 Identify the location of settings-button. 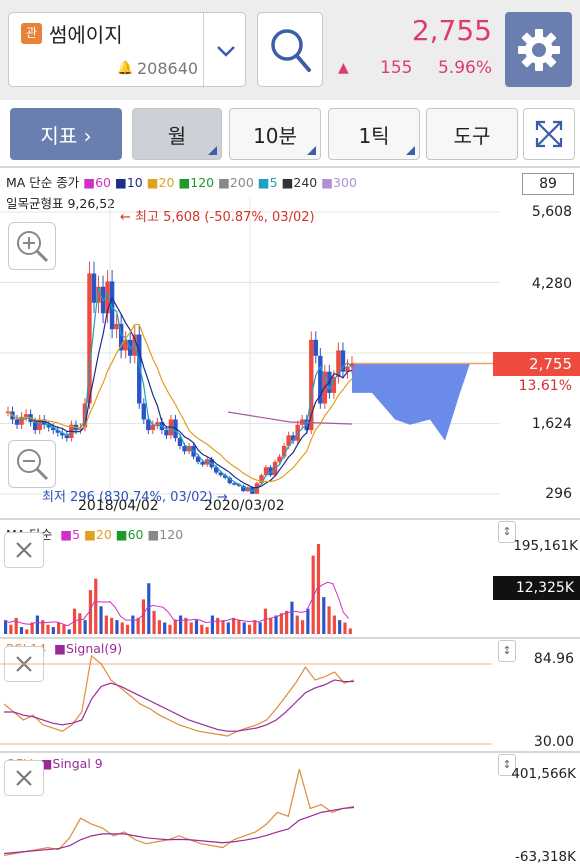
(538, 49).